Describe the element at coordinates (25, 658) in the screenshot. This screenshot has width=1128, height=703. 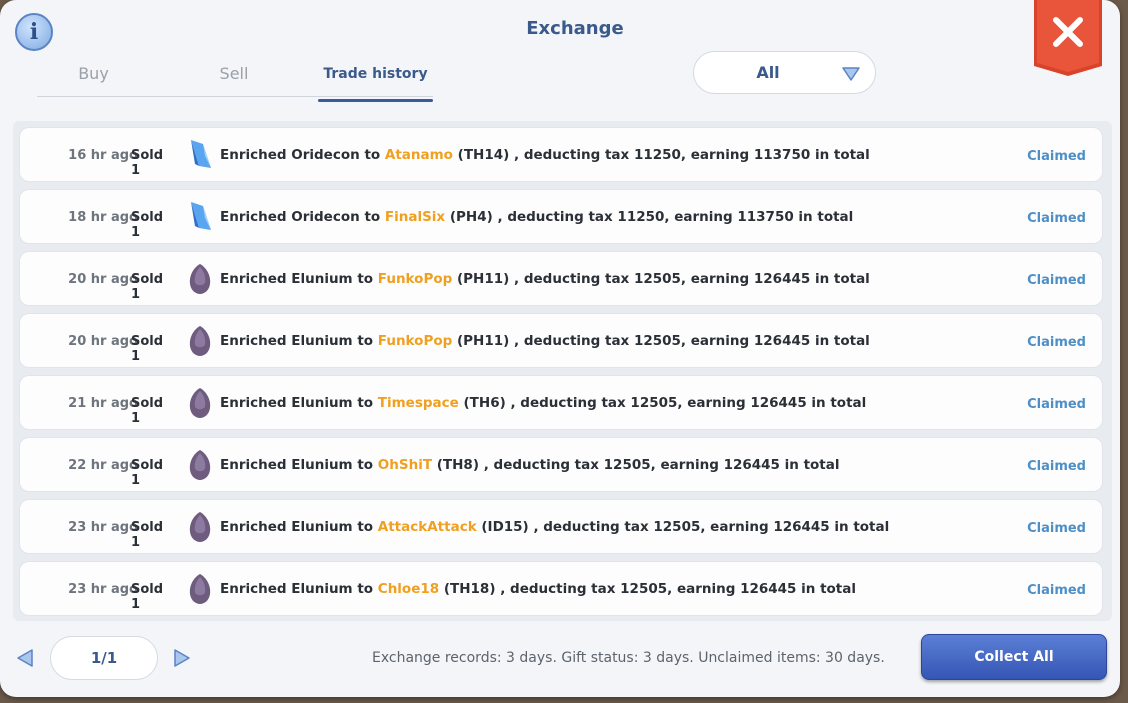
I see `previous-page-button` at that location.